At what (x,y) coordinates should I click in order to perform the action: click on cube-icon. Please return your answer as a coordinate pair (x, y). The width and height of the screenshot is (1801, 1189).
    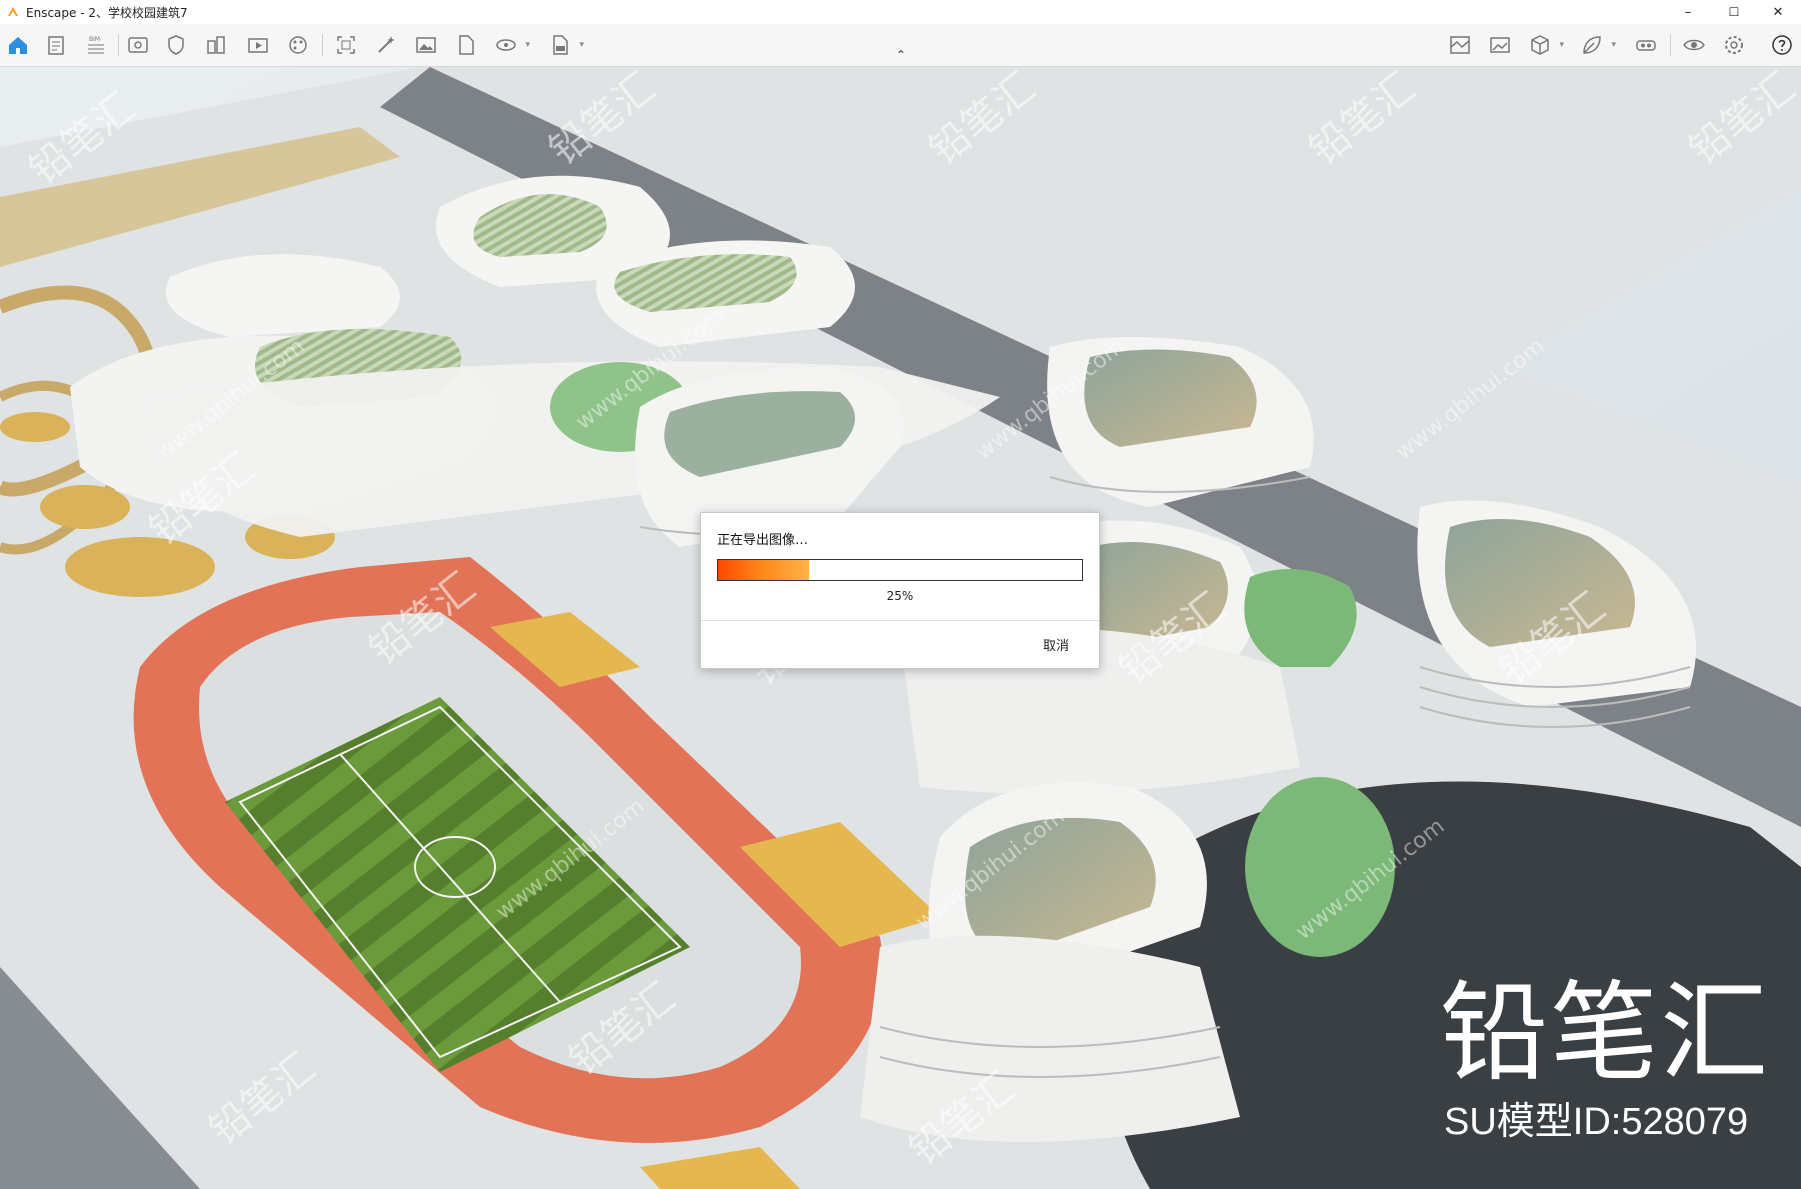
    Looking at the image, I should click on (1540, 45).